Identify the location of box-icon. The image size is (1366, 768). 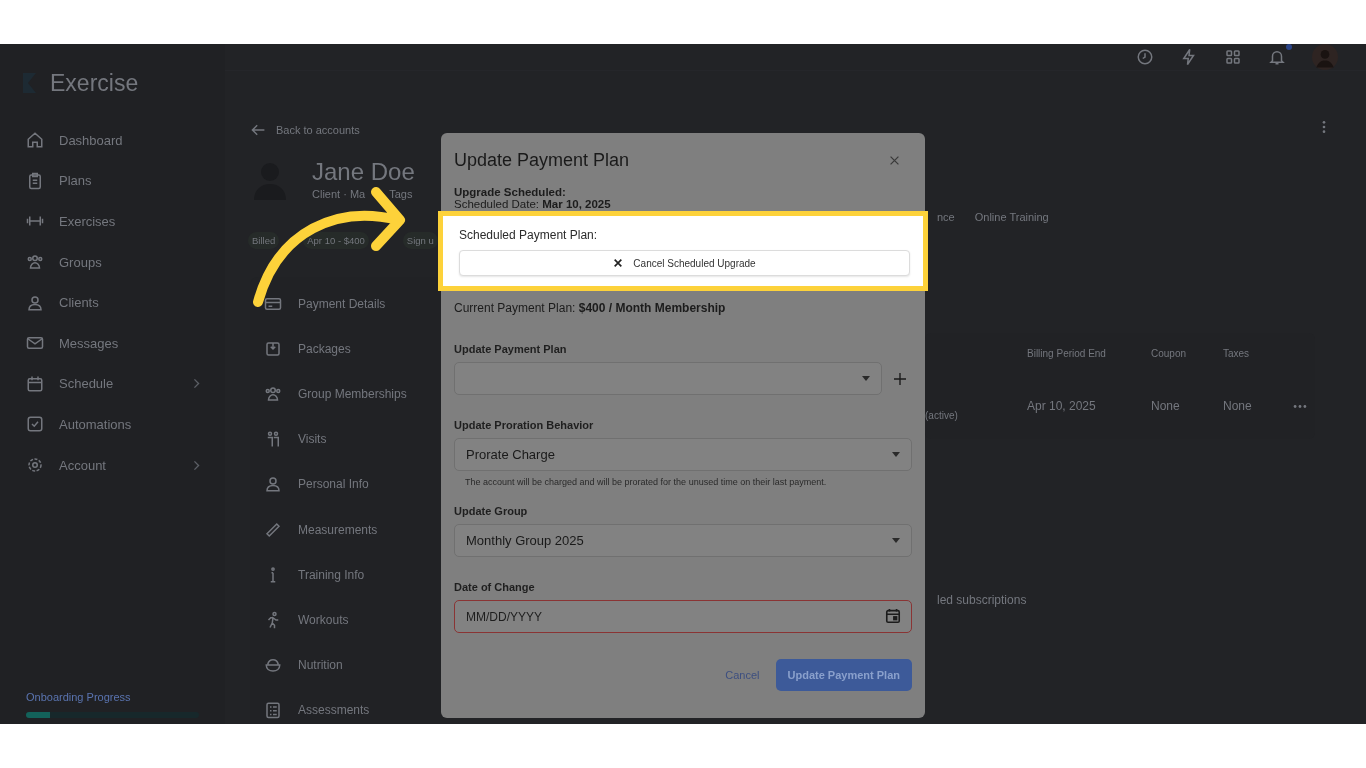
(273, 348).